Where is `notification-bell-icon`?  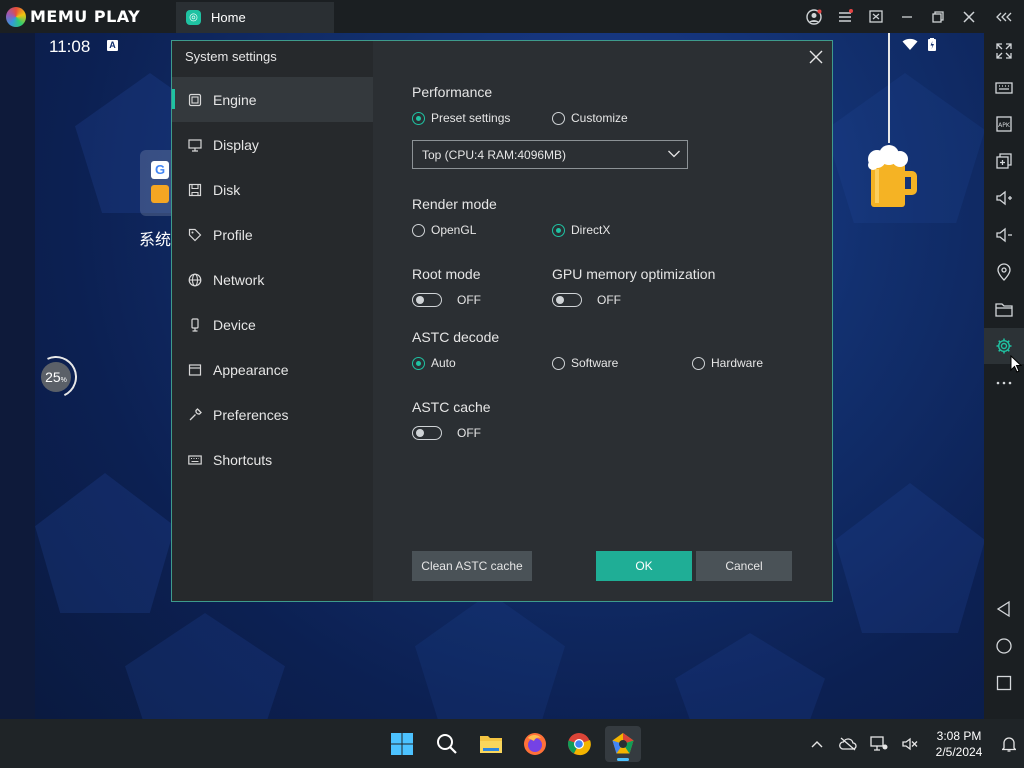 notification-bell-icon is located at coordinates (1008, 743).